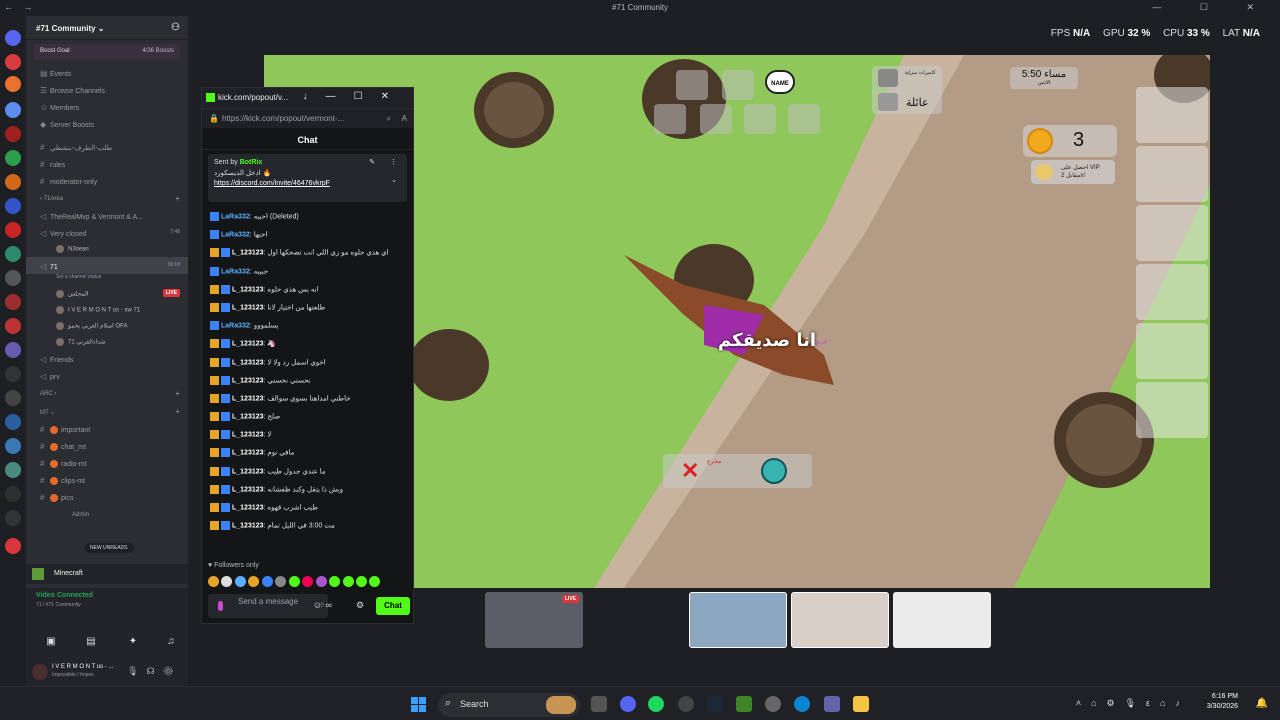  What do you see at coordinates (744, 704) in the screenshot?
I see `xbox-icon` at bounding box center [744, 704].